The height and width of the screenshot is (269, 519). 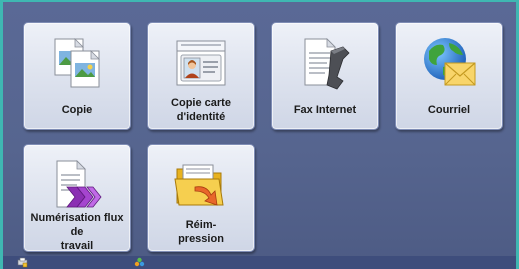 I want to click on reprint-label: Réim- pression, so click(x=201, y=232).